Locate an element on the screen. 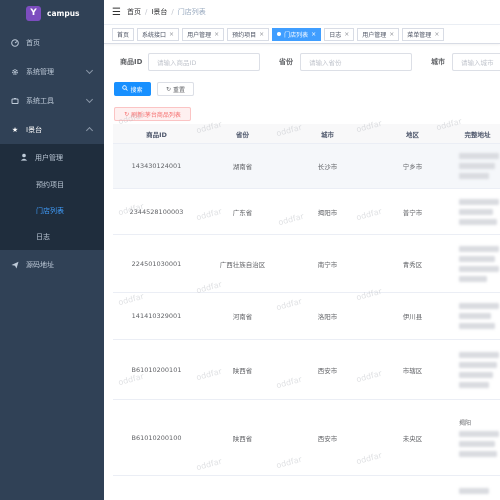  city-cell: 洛阳市 is located at coordinates (327, 317).